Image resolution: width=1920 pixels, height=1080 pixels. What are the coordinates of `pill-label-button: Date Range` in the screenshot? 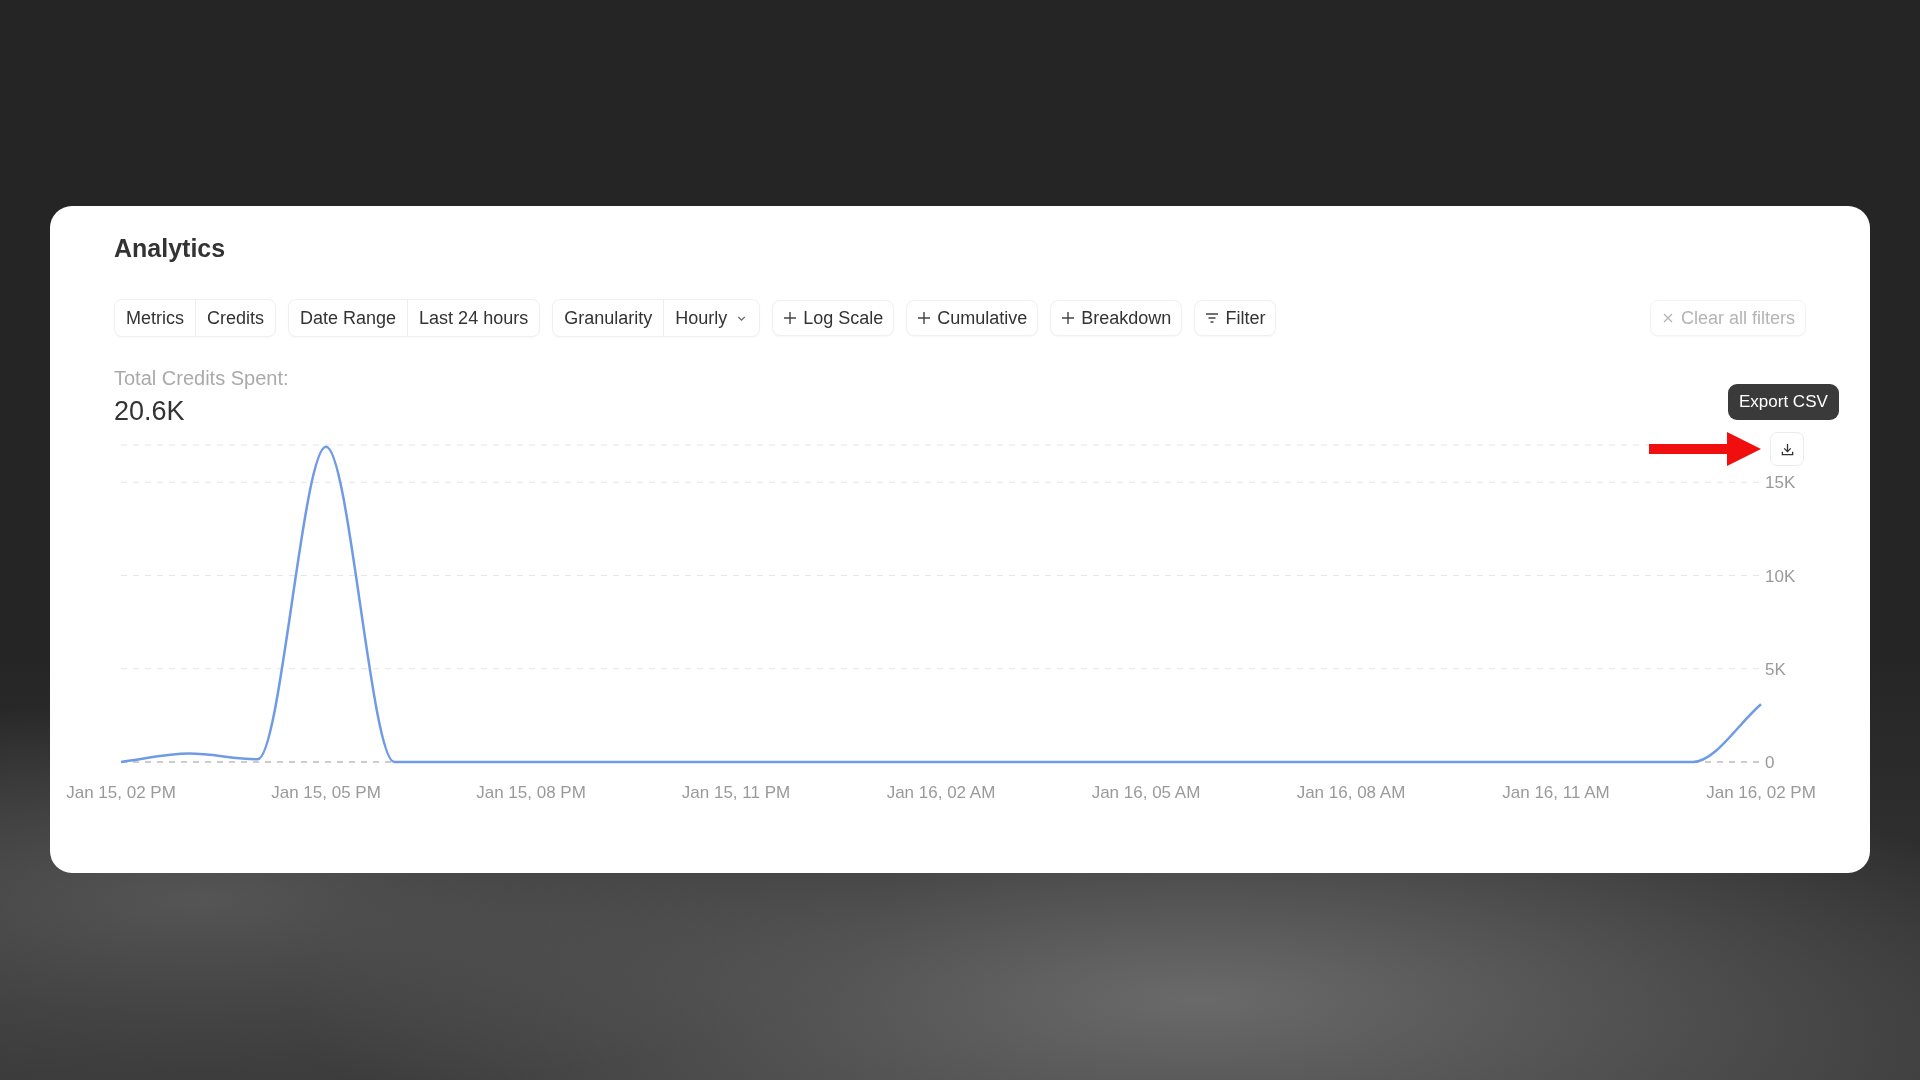 It's located at (348, 318).